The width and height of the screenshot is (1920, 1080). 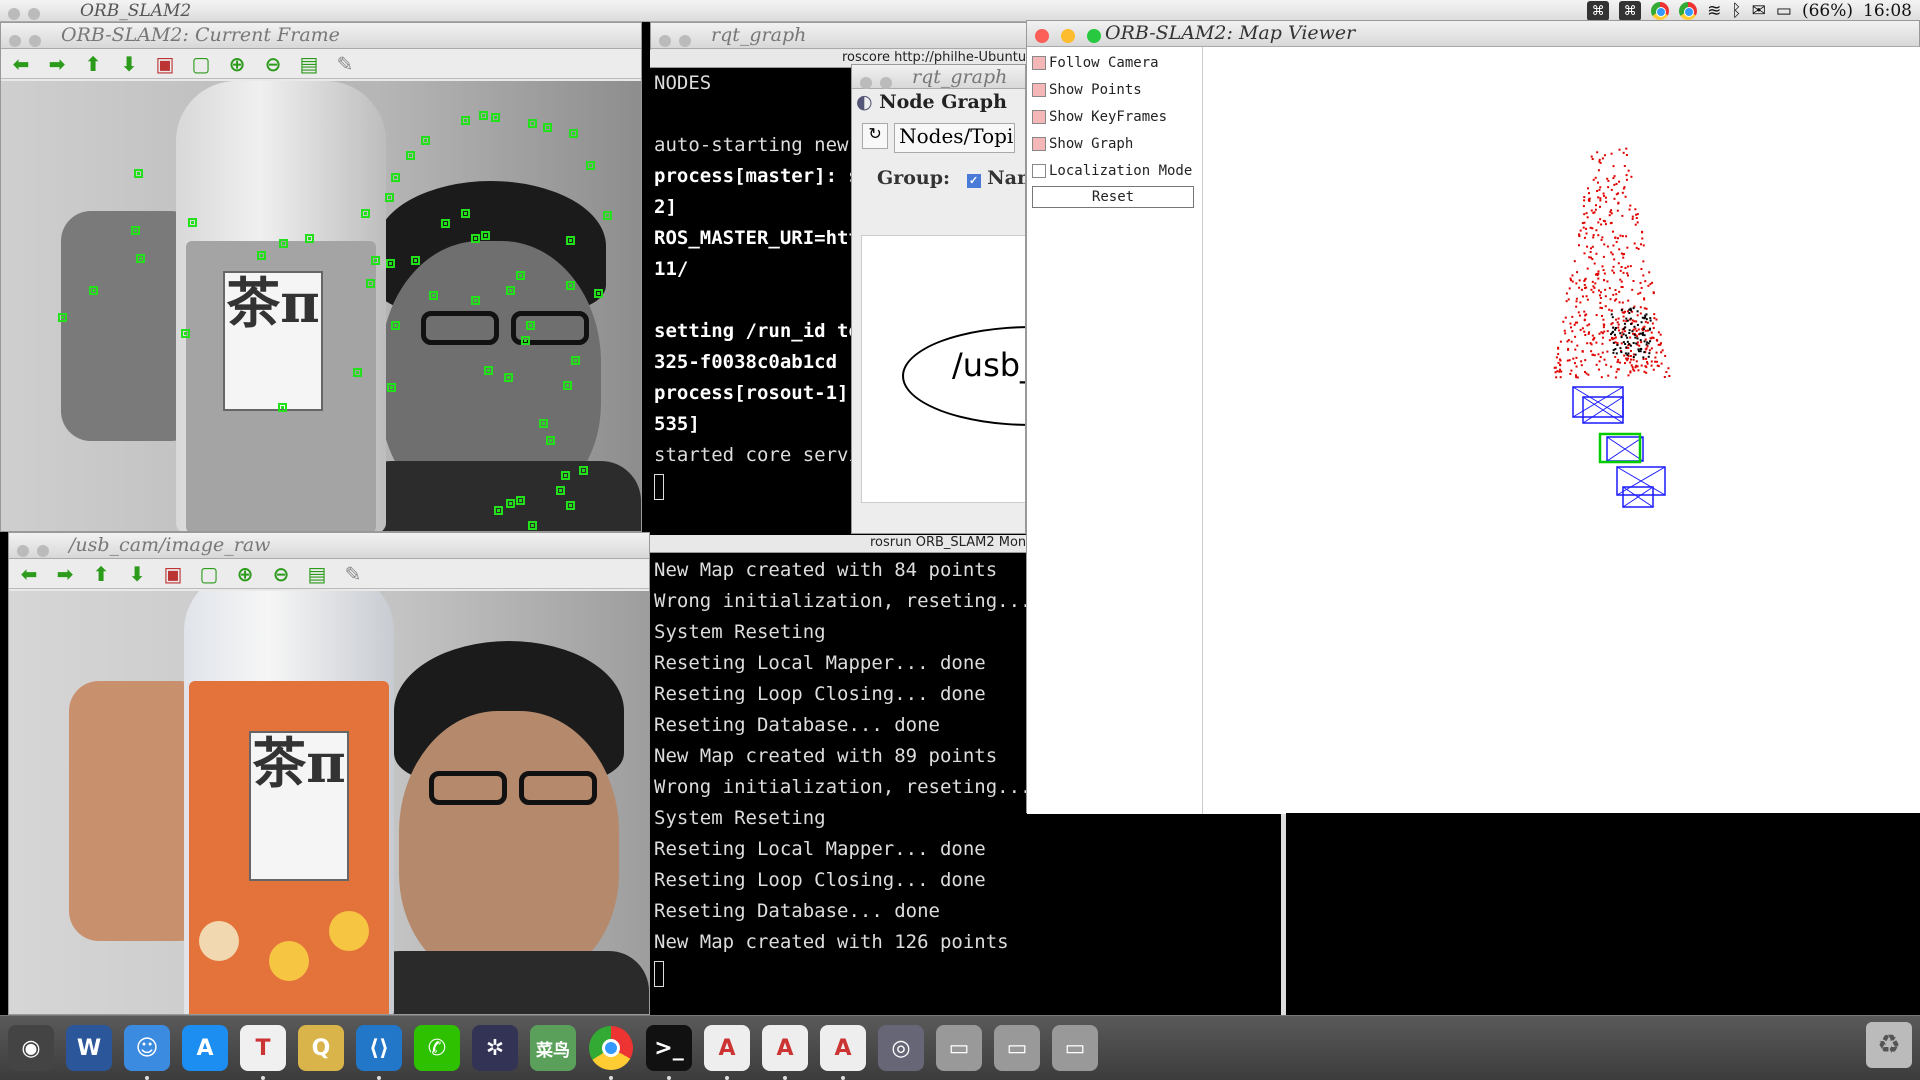 I want to click on rqt-titlebar: rqt_graph, so click(x=938, y=77).